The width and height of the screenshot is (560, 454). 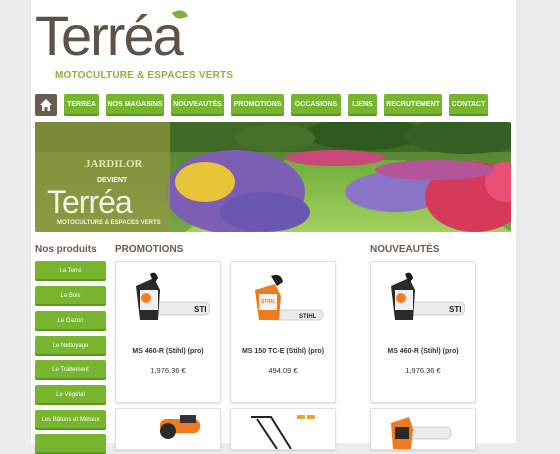 I want to click on promotions-title: PROMOTIONS, so click(x=149, y=249).